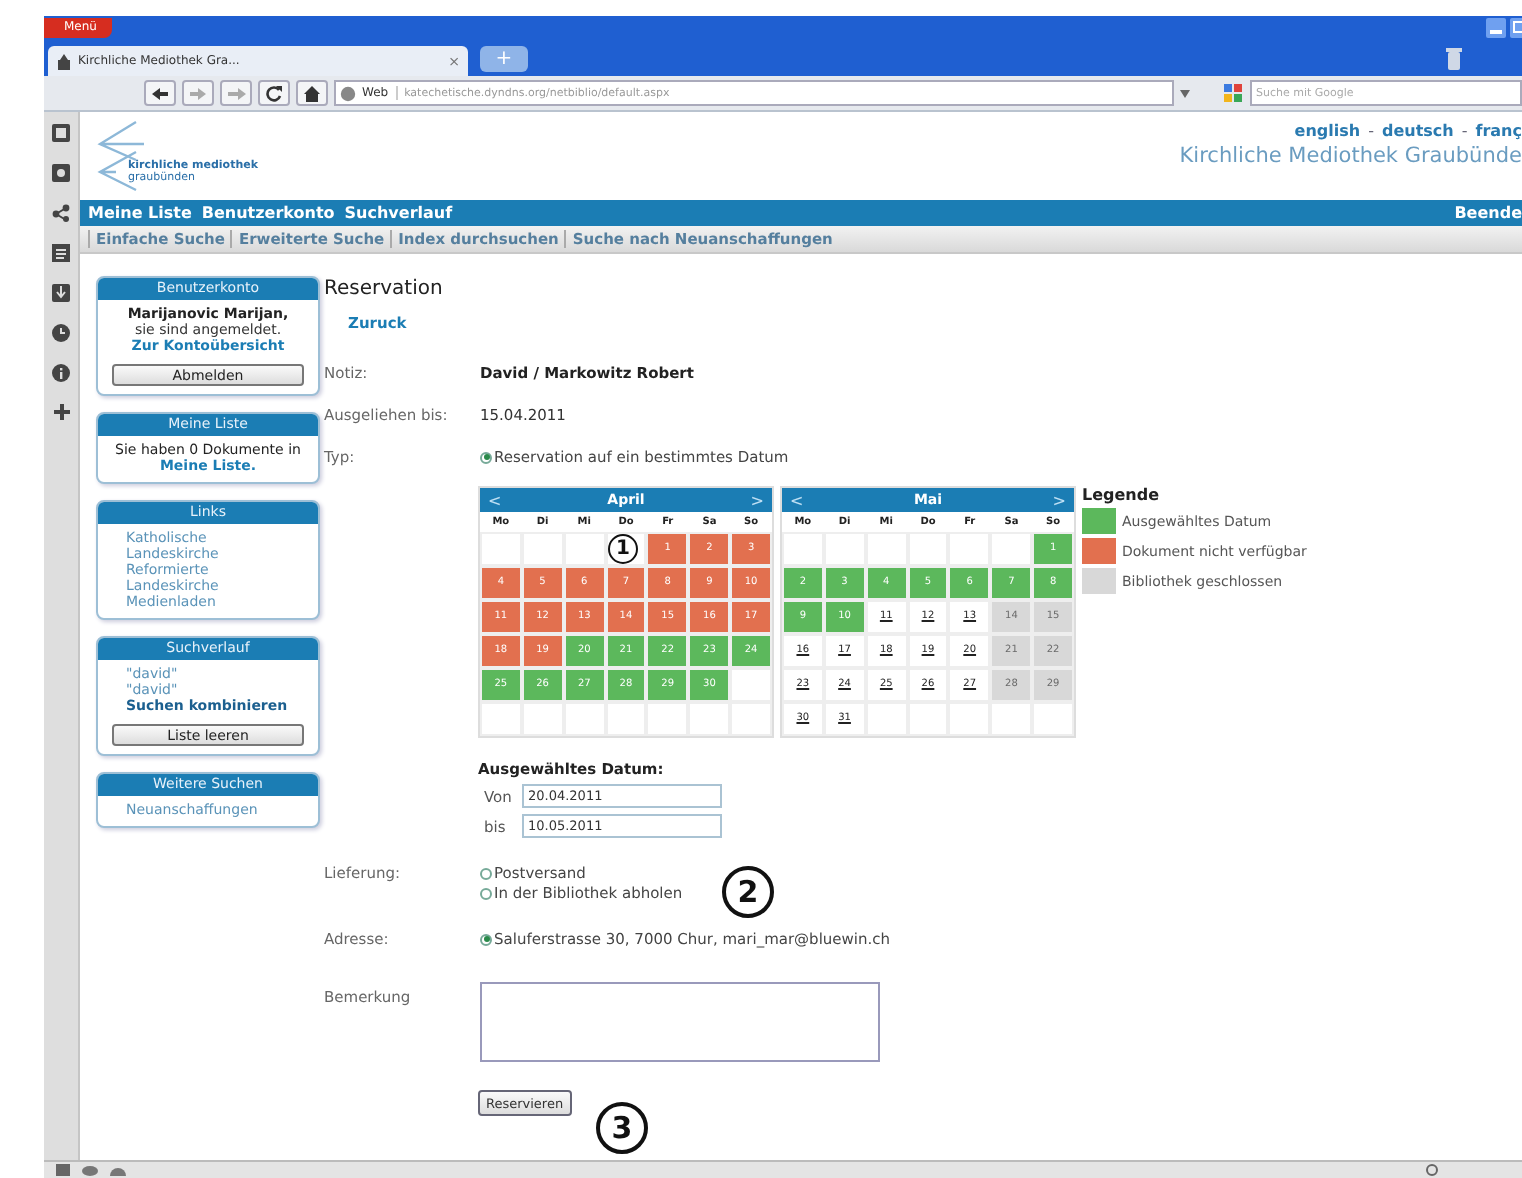 The height and width of the screenshot is (1178, 1522). Describe the element at coordinates (748, 892) in the screenshot. I see `callout-number: 2` at that location.